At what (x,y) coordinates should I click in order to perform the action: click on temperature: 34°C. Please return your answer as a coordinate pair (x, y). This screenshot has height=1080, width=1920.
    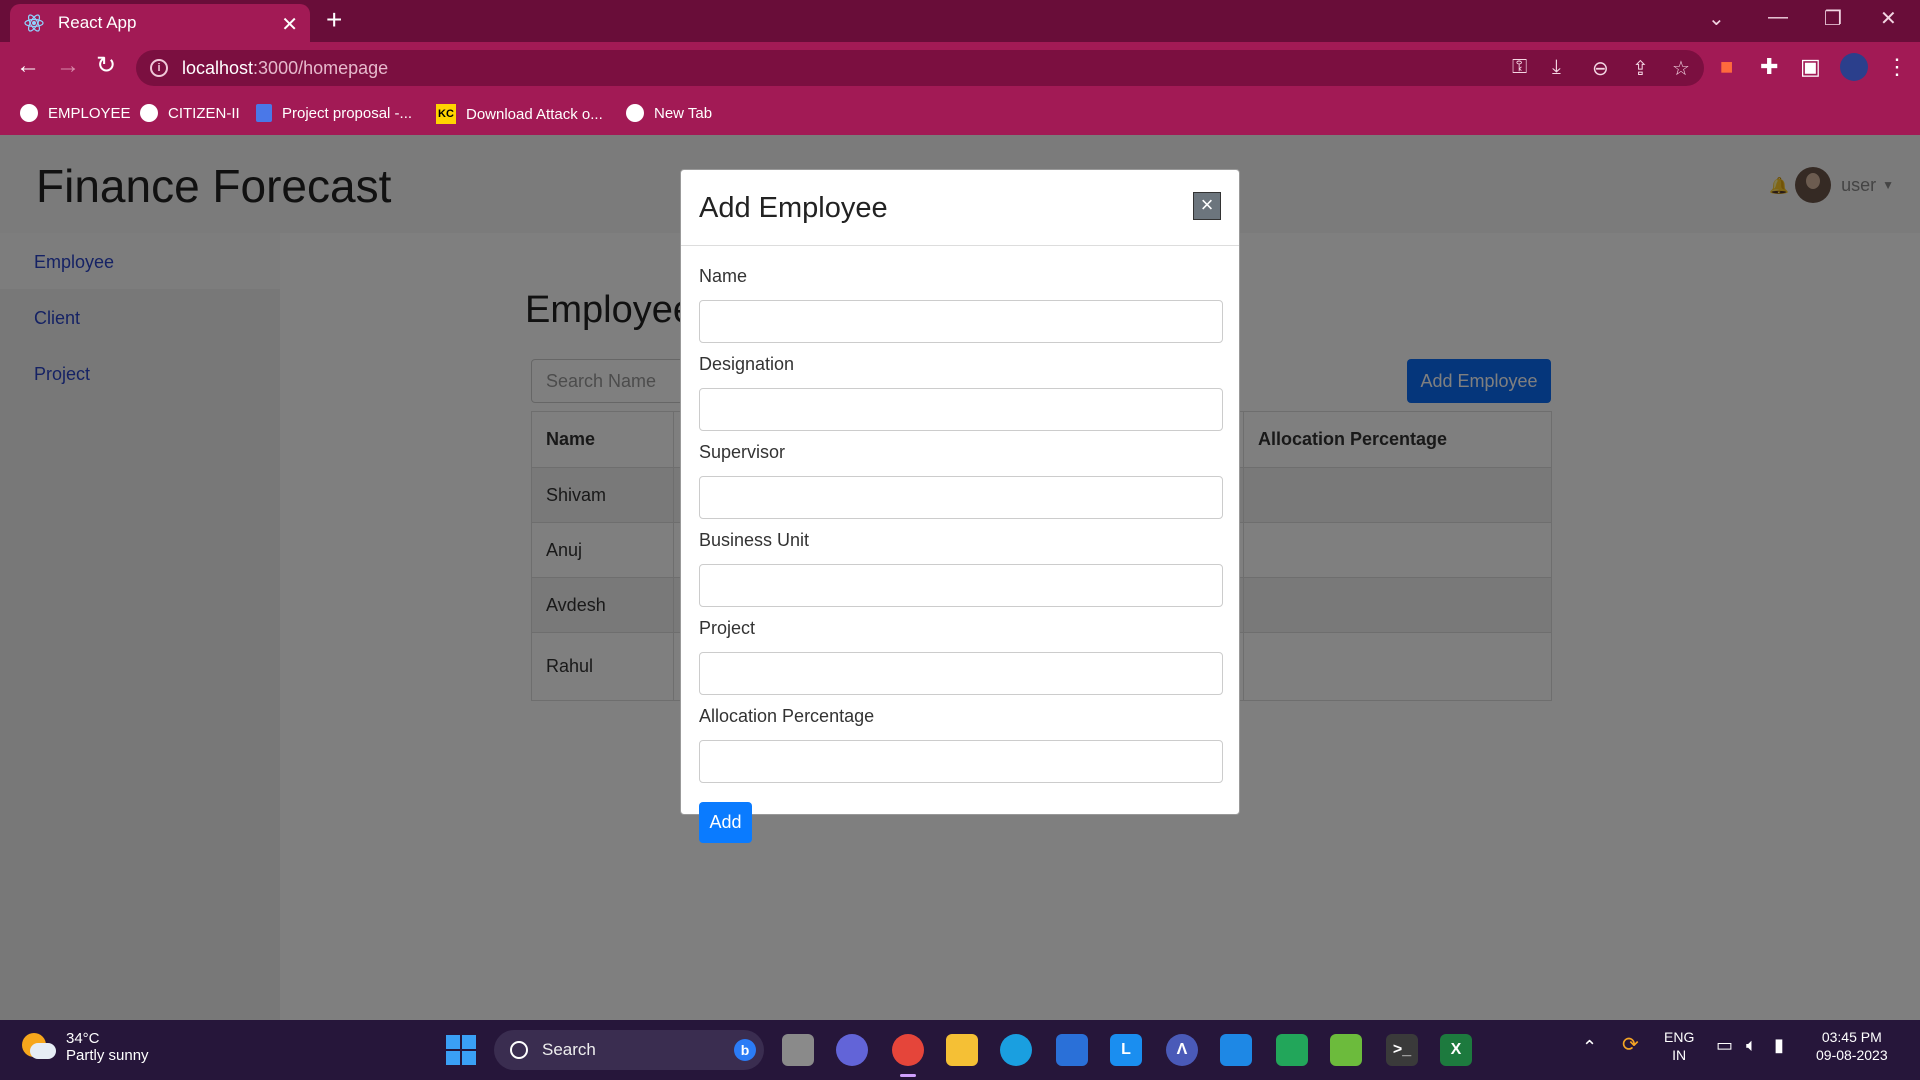
    Looking at the image, I should click on (83, 1038).